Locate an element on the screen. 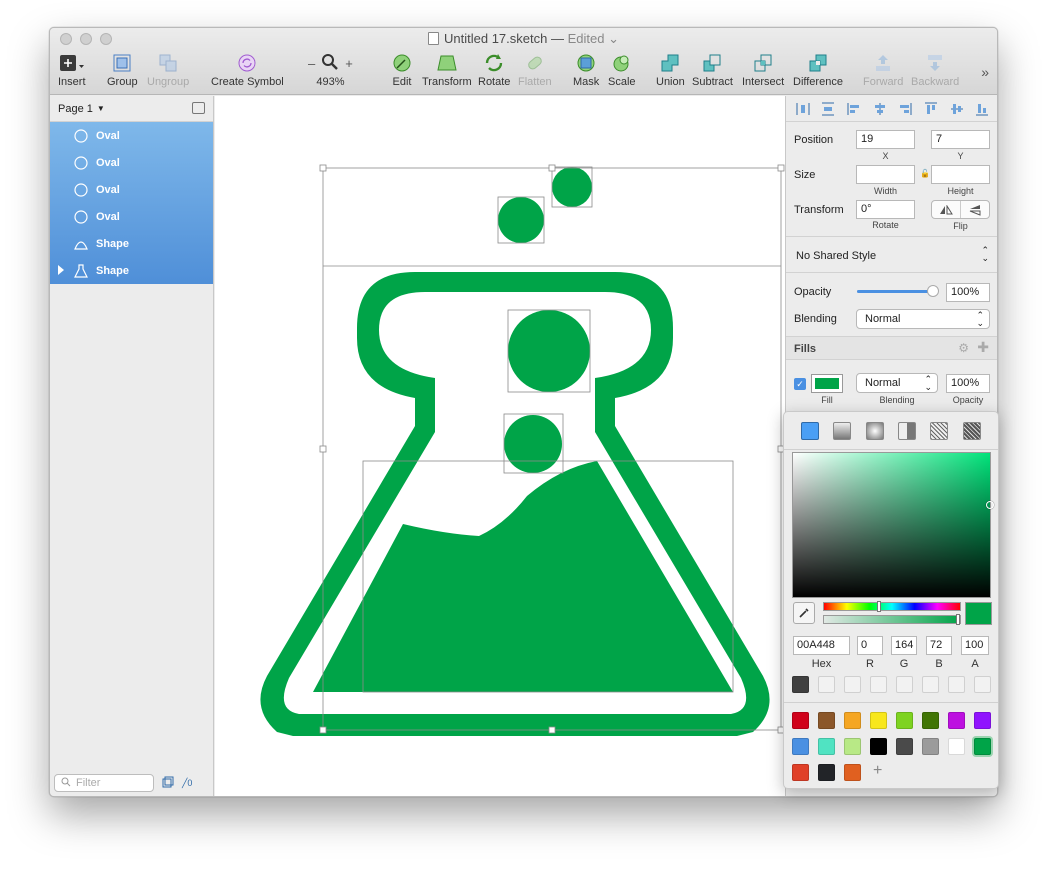  flatten-button: Flatten is located at coordinates (535, 70).